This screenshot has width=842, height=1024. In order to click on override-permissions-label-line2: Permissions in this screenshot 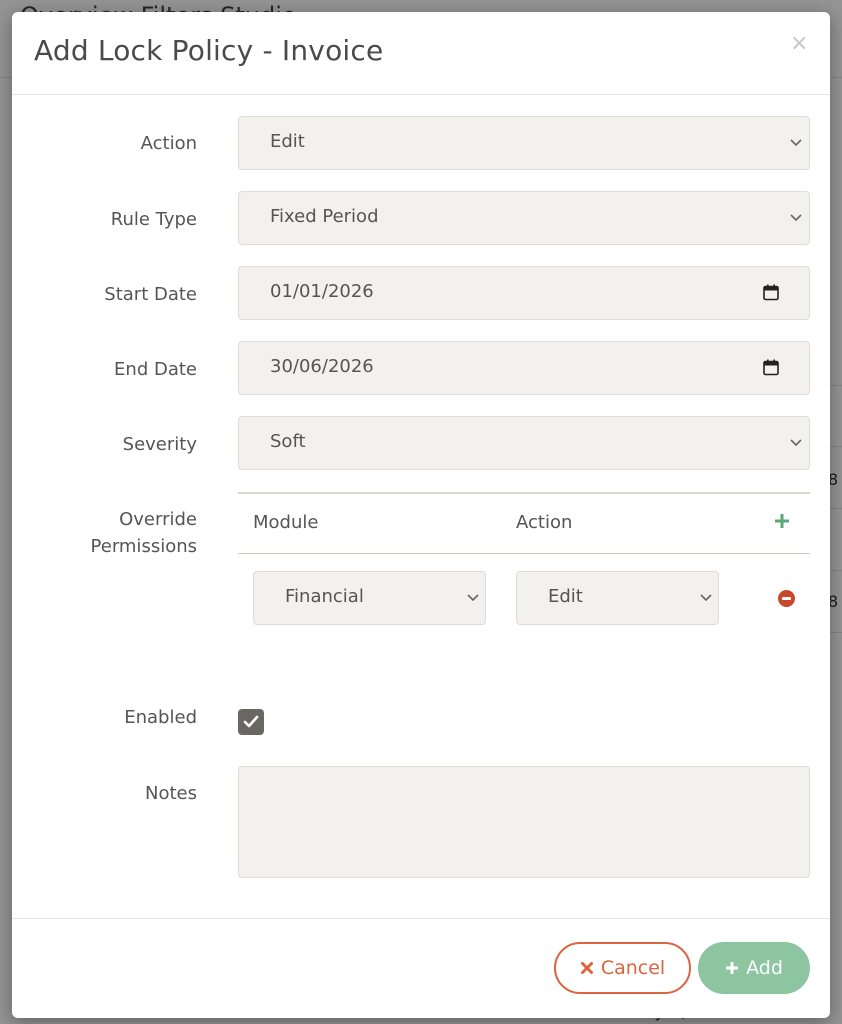, I will do `click(143, 546)`.